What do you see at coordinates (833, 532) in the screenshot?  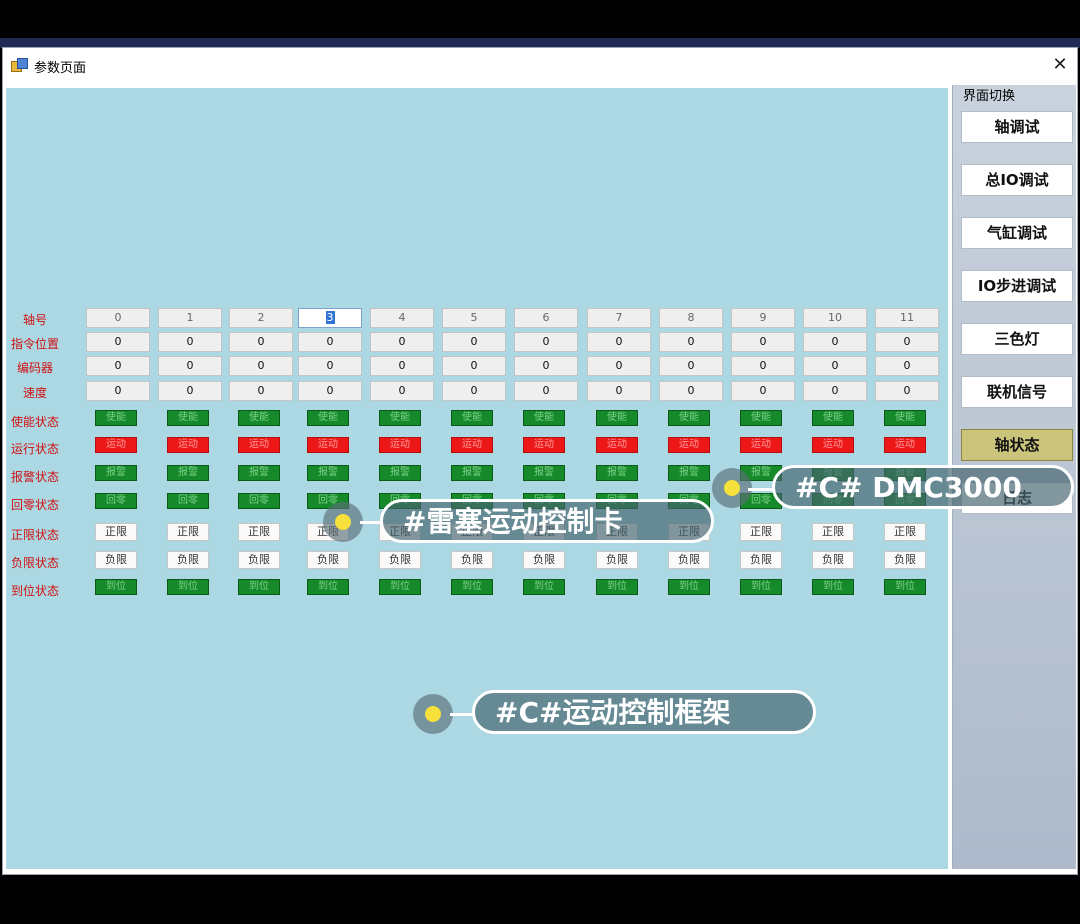 I see `pos-indicator-10: 正限` at bounding box center [833, 532].